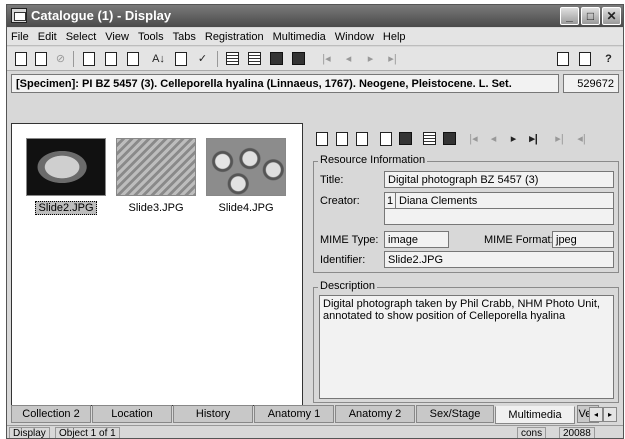 The image size is (625, 439). What do you see at coordinates (590, 16) in the screenshot?
I see `maximize-button: □` at bounding box center [590, 16].